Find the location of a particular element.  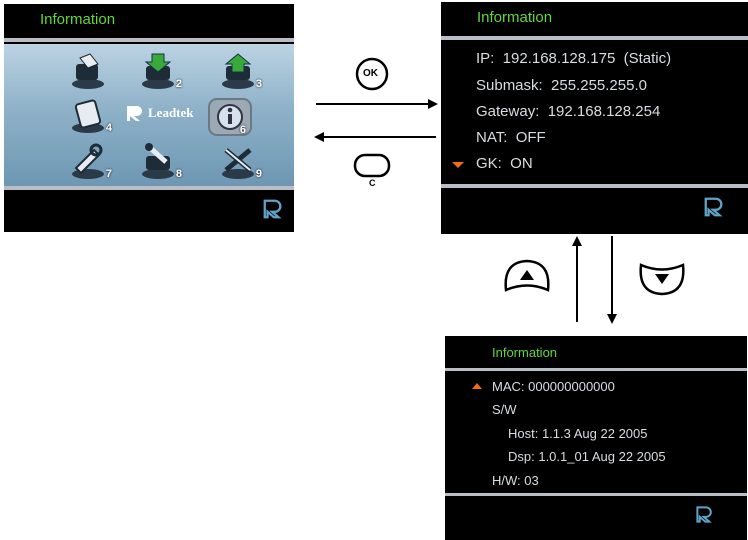

menu-item-number: 2 is located at coordinates (178, 84).